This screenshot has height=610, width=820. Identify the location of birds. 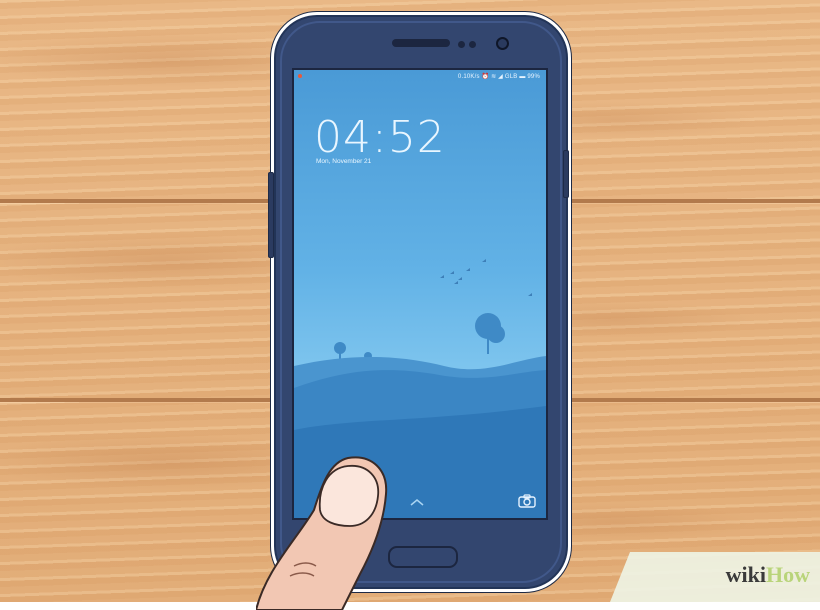
(486, 277).